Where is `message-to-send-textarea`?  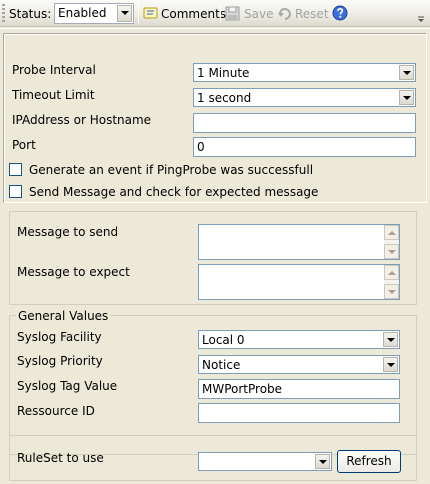
message-to-send-textarea is located at coordinates (299, 242).